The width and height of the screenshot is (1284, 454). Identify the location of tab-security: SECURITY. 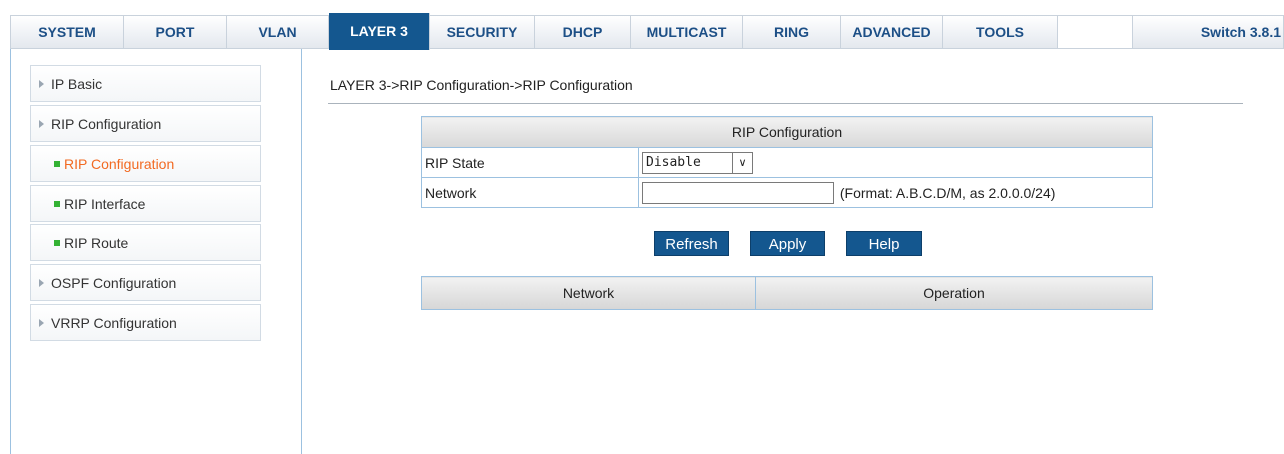
(482, 32).